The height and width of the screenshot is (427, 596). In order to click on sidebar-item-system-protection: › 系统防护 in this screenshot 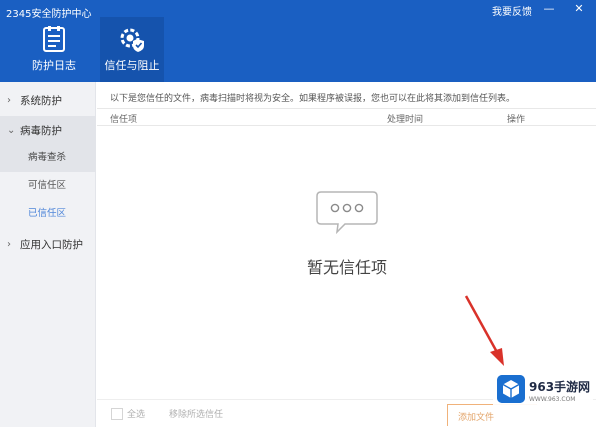, I will do `click(48, 101)`.